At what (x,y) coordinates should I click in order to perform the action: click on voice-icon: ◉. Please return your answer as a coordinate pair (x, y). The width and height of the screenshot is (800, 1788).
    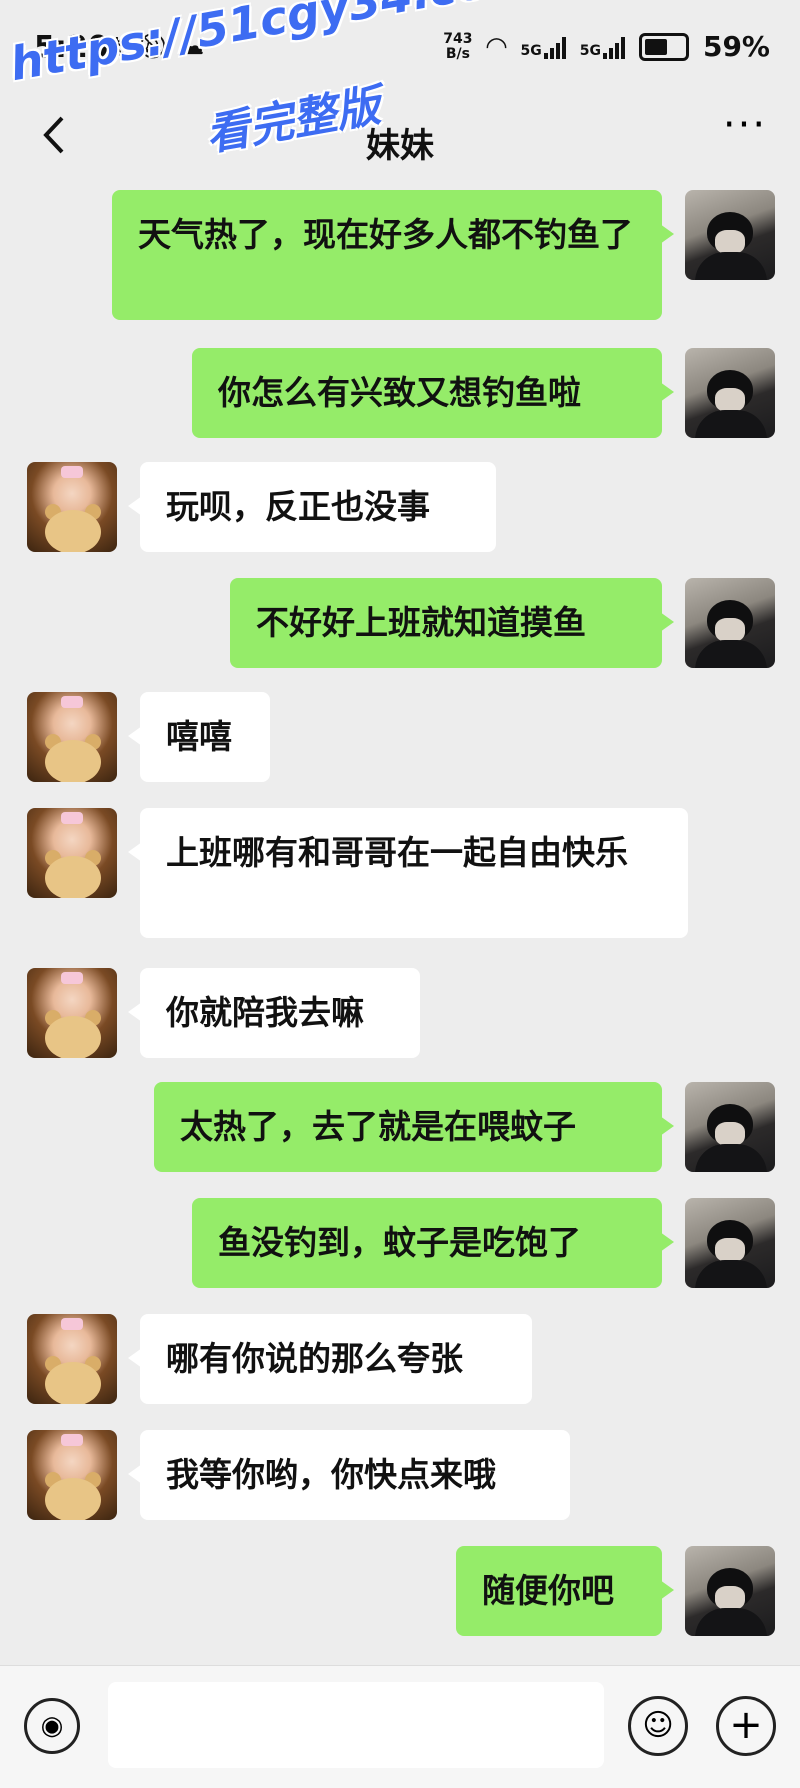
    Looking at the image, I should click on (52, 1726).